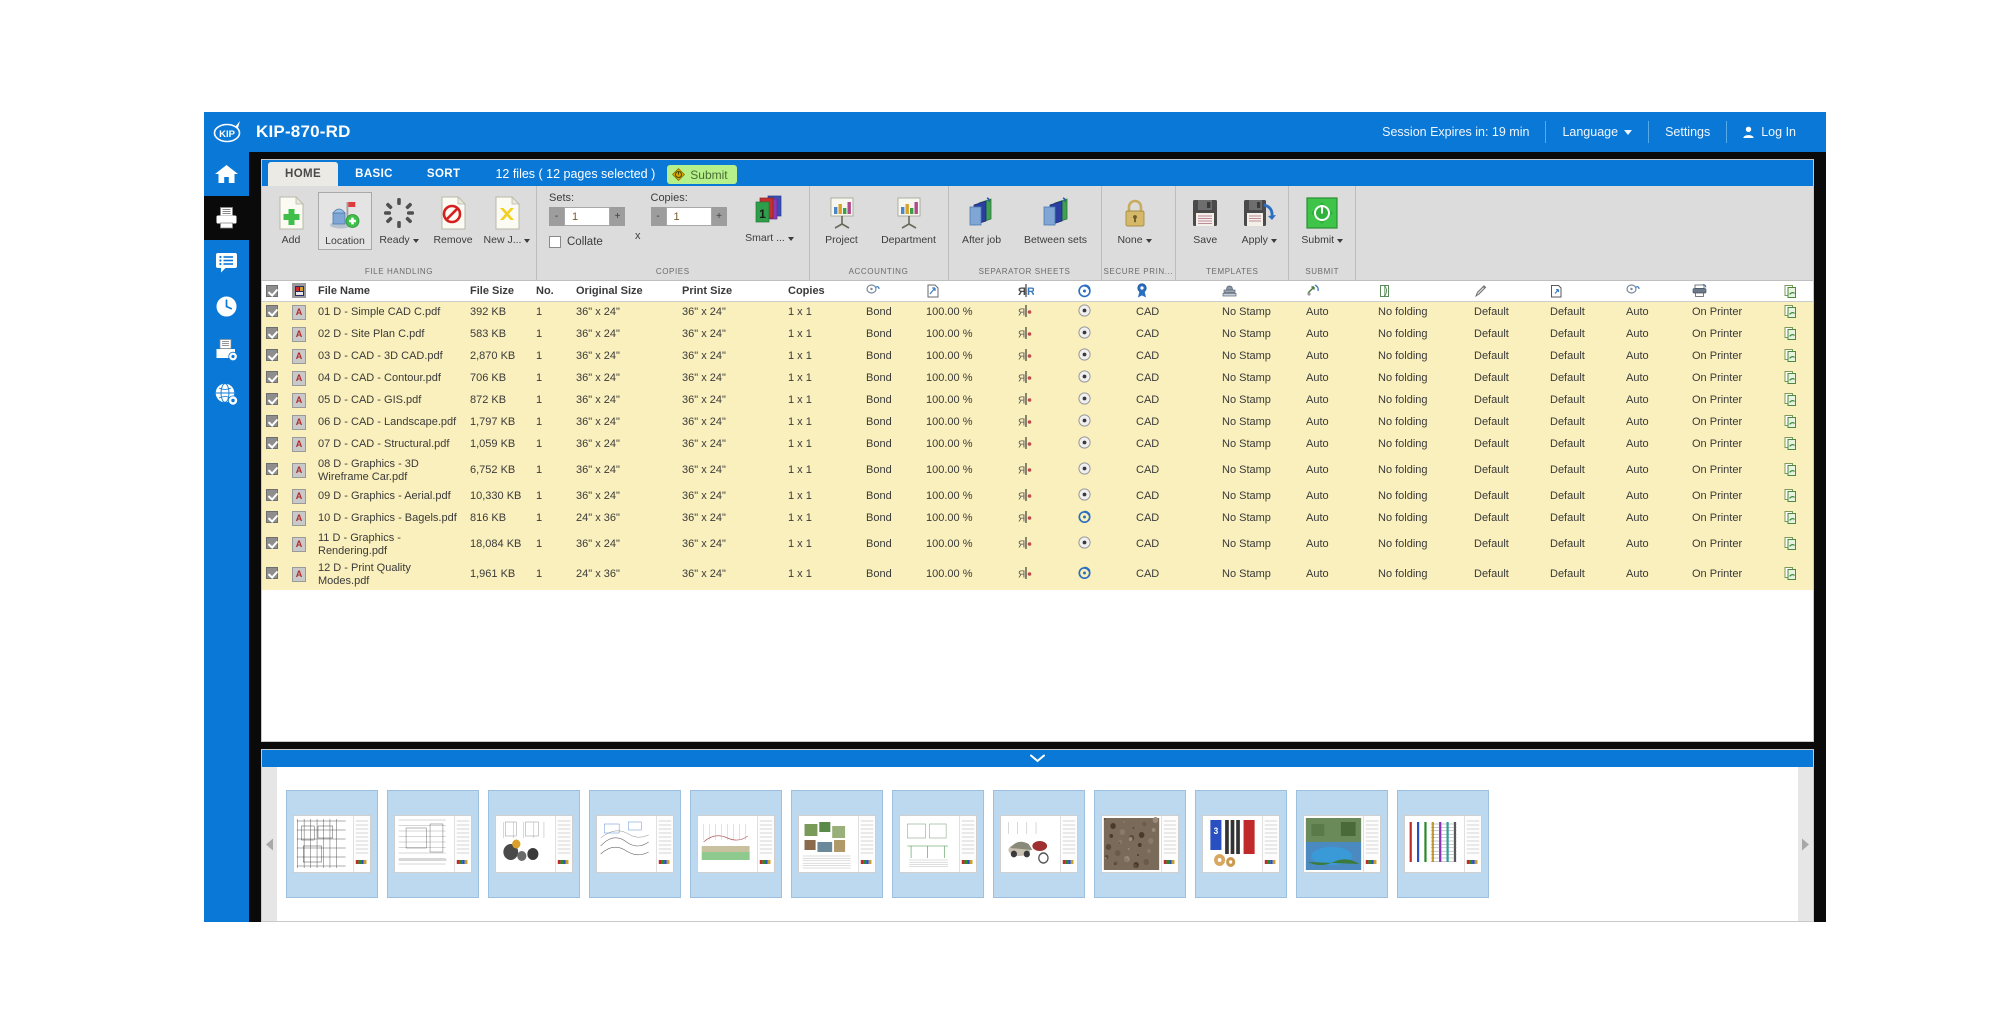  Describe the element at coordinates (719, 216) in the screenshot. I see `copies-increment-button: +` at that location.